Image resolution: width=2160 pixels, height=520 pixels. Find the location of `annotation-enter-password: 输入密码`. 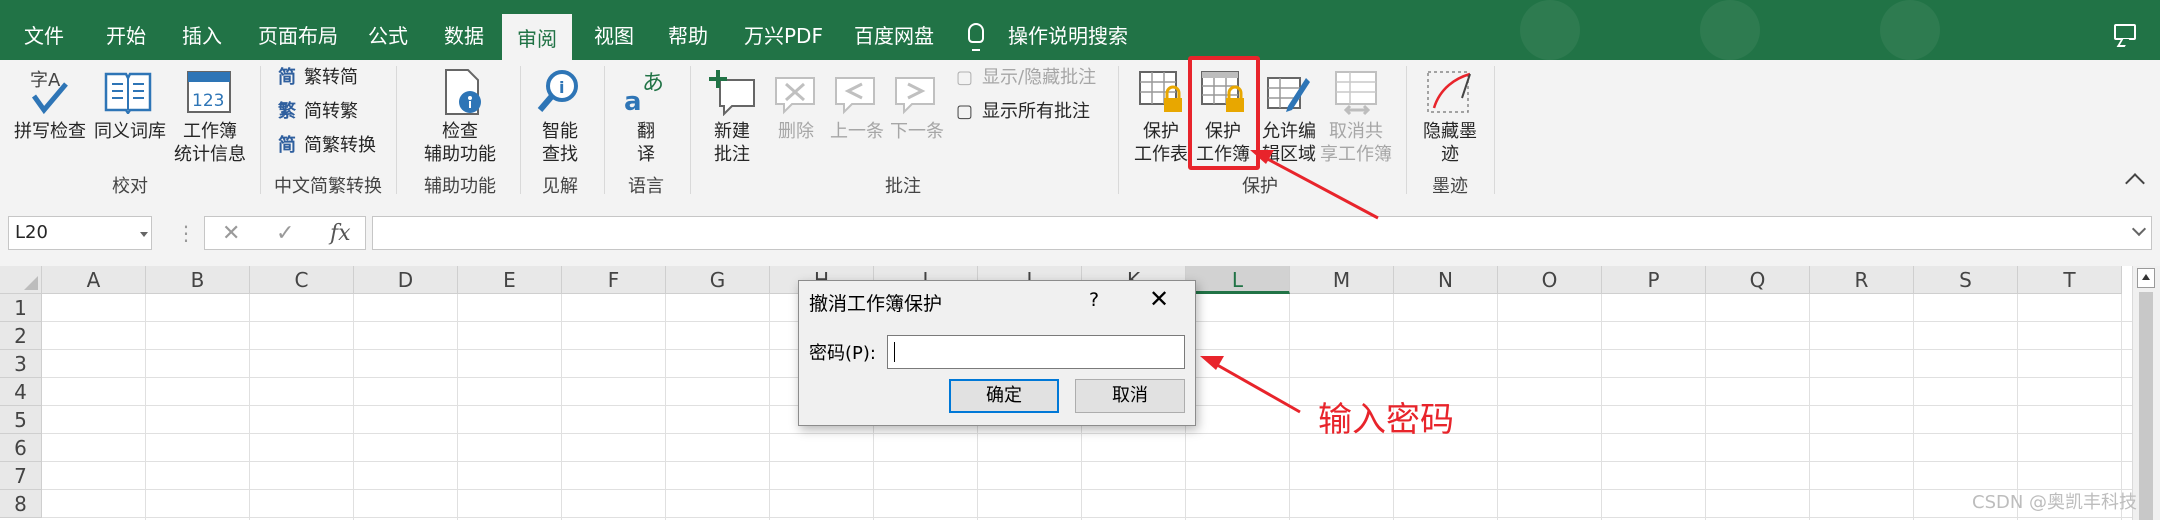

annotation-enter-password: 输入密码 is located at coordinates (1386, 420).